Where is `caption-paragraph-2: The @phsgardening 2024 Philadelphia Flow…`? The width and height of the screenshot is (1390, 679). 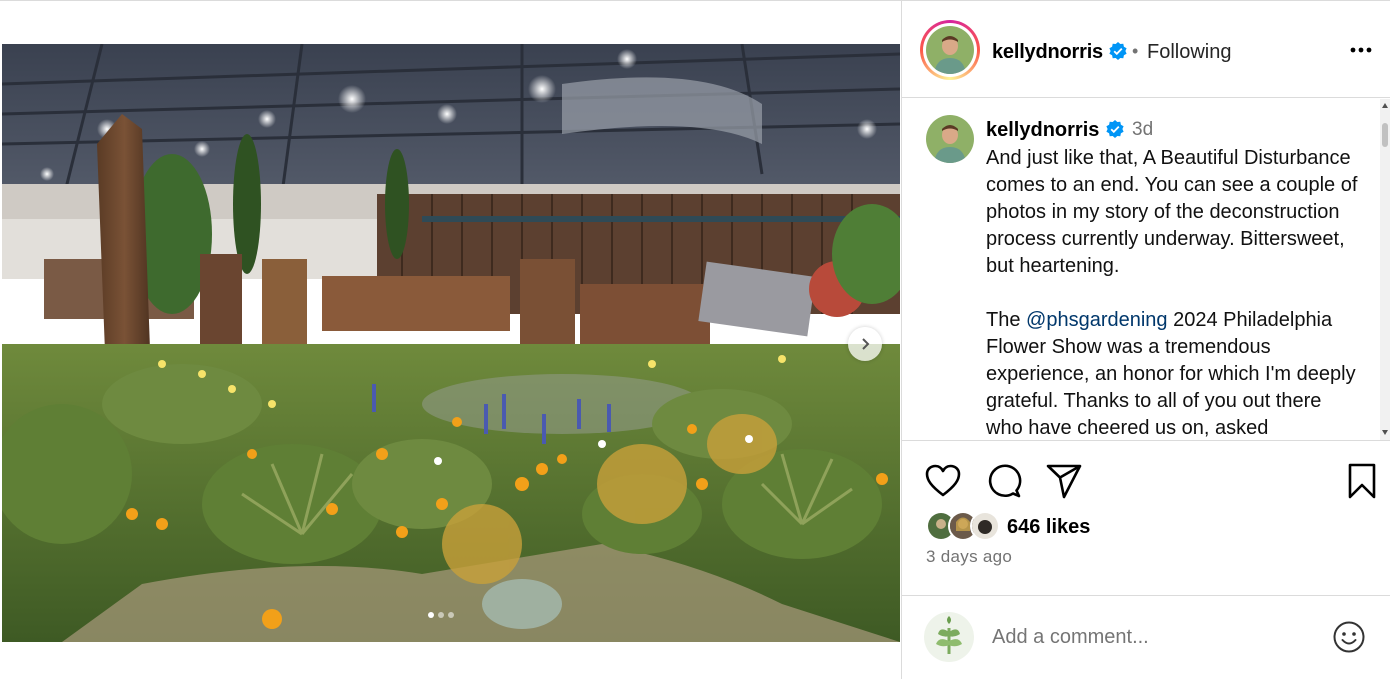 caption-paragraph-2: The @phsgardening 2024 Philadelphia Flow… is located at coordinates (1172, 373).